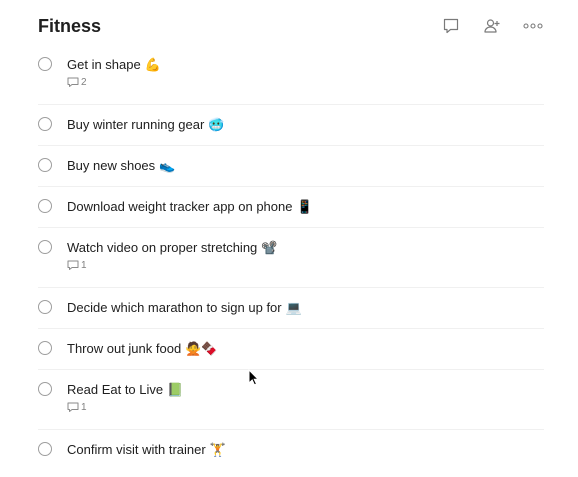 The width and height of the screenshot is (578, 477). I want to click on task-item: Buy winter running gear 🥶, so click(291, 125).